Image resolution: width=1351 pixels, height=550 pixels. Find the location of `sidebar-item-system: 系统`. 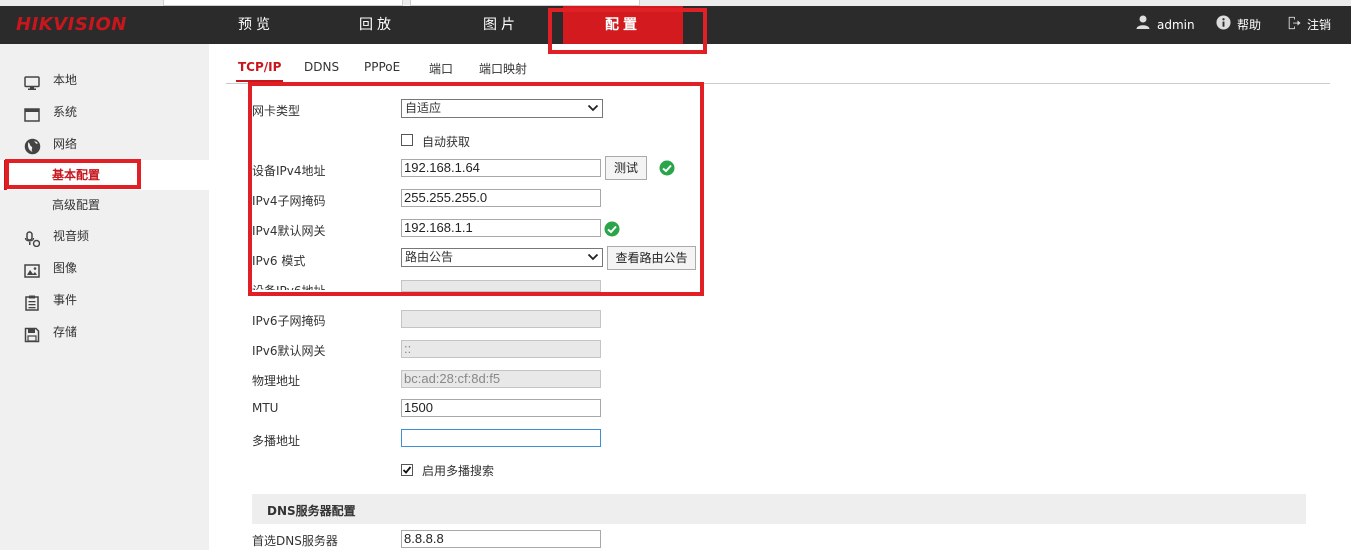

sidebar-item-system: 系统 is located at coordinates (104, 112).